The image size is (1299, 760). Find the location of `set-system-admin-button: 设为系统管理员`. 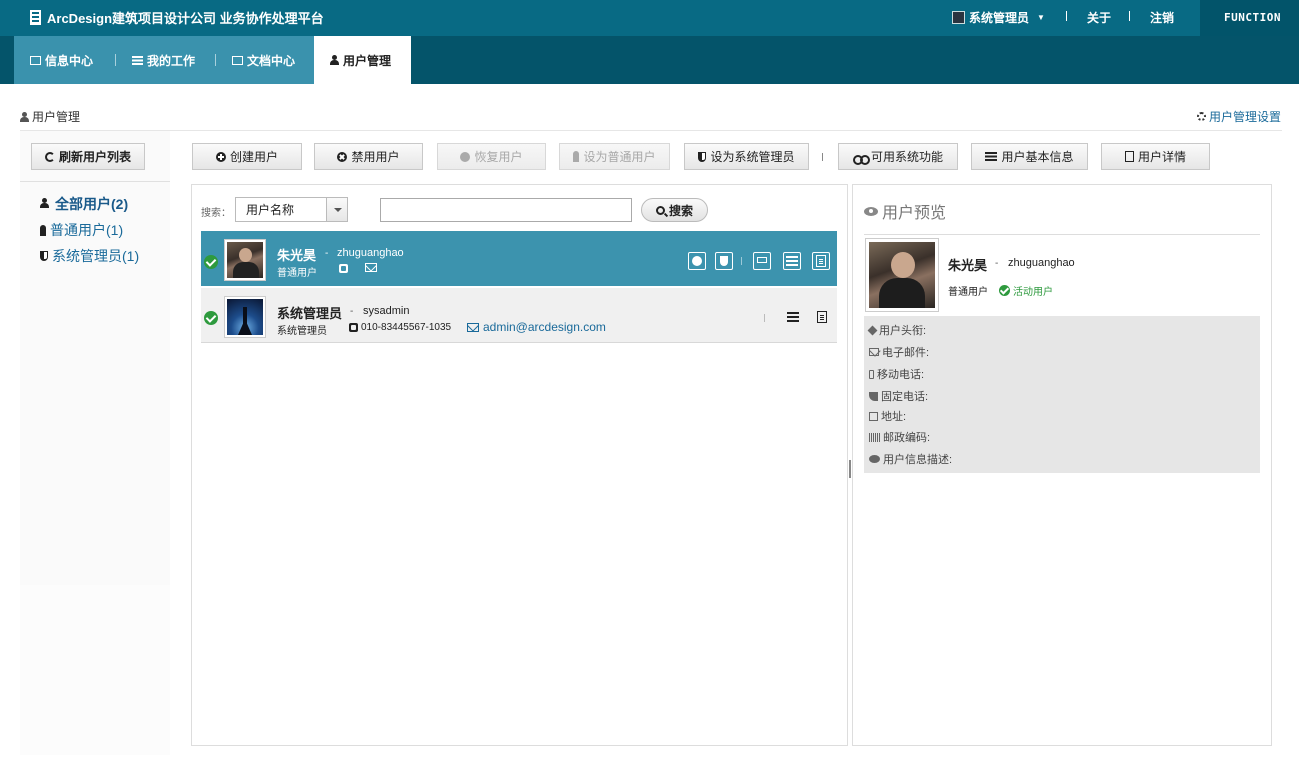

set-system-admin-button: 设为系统管理员 is located at coordinates (746, 156).